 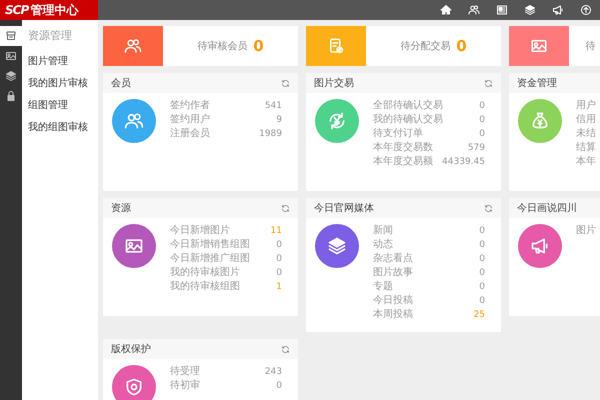 I want to click on money-bag-icon, so click(x=540, y=121).